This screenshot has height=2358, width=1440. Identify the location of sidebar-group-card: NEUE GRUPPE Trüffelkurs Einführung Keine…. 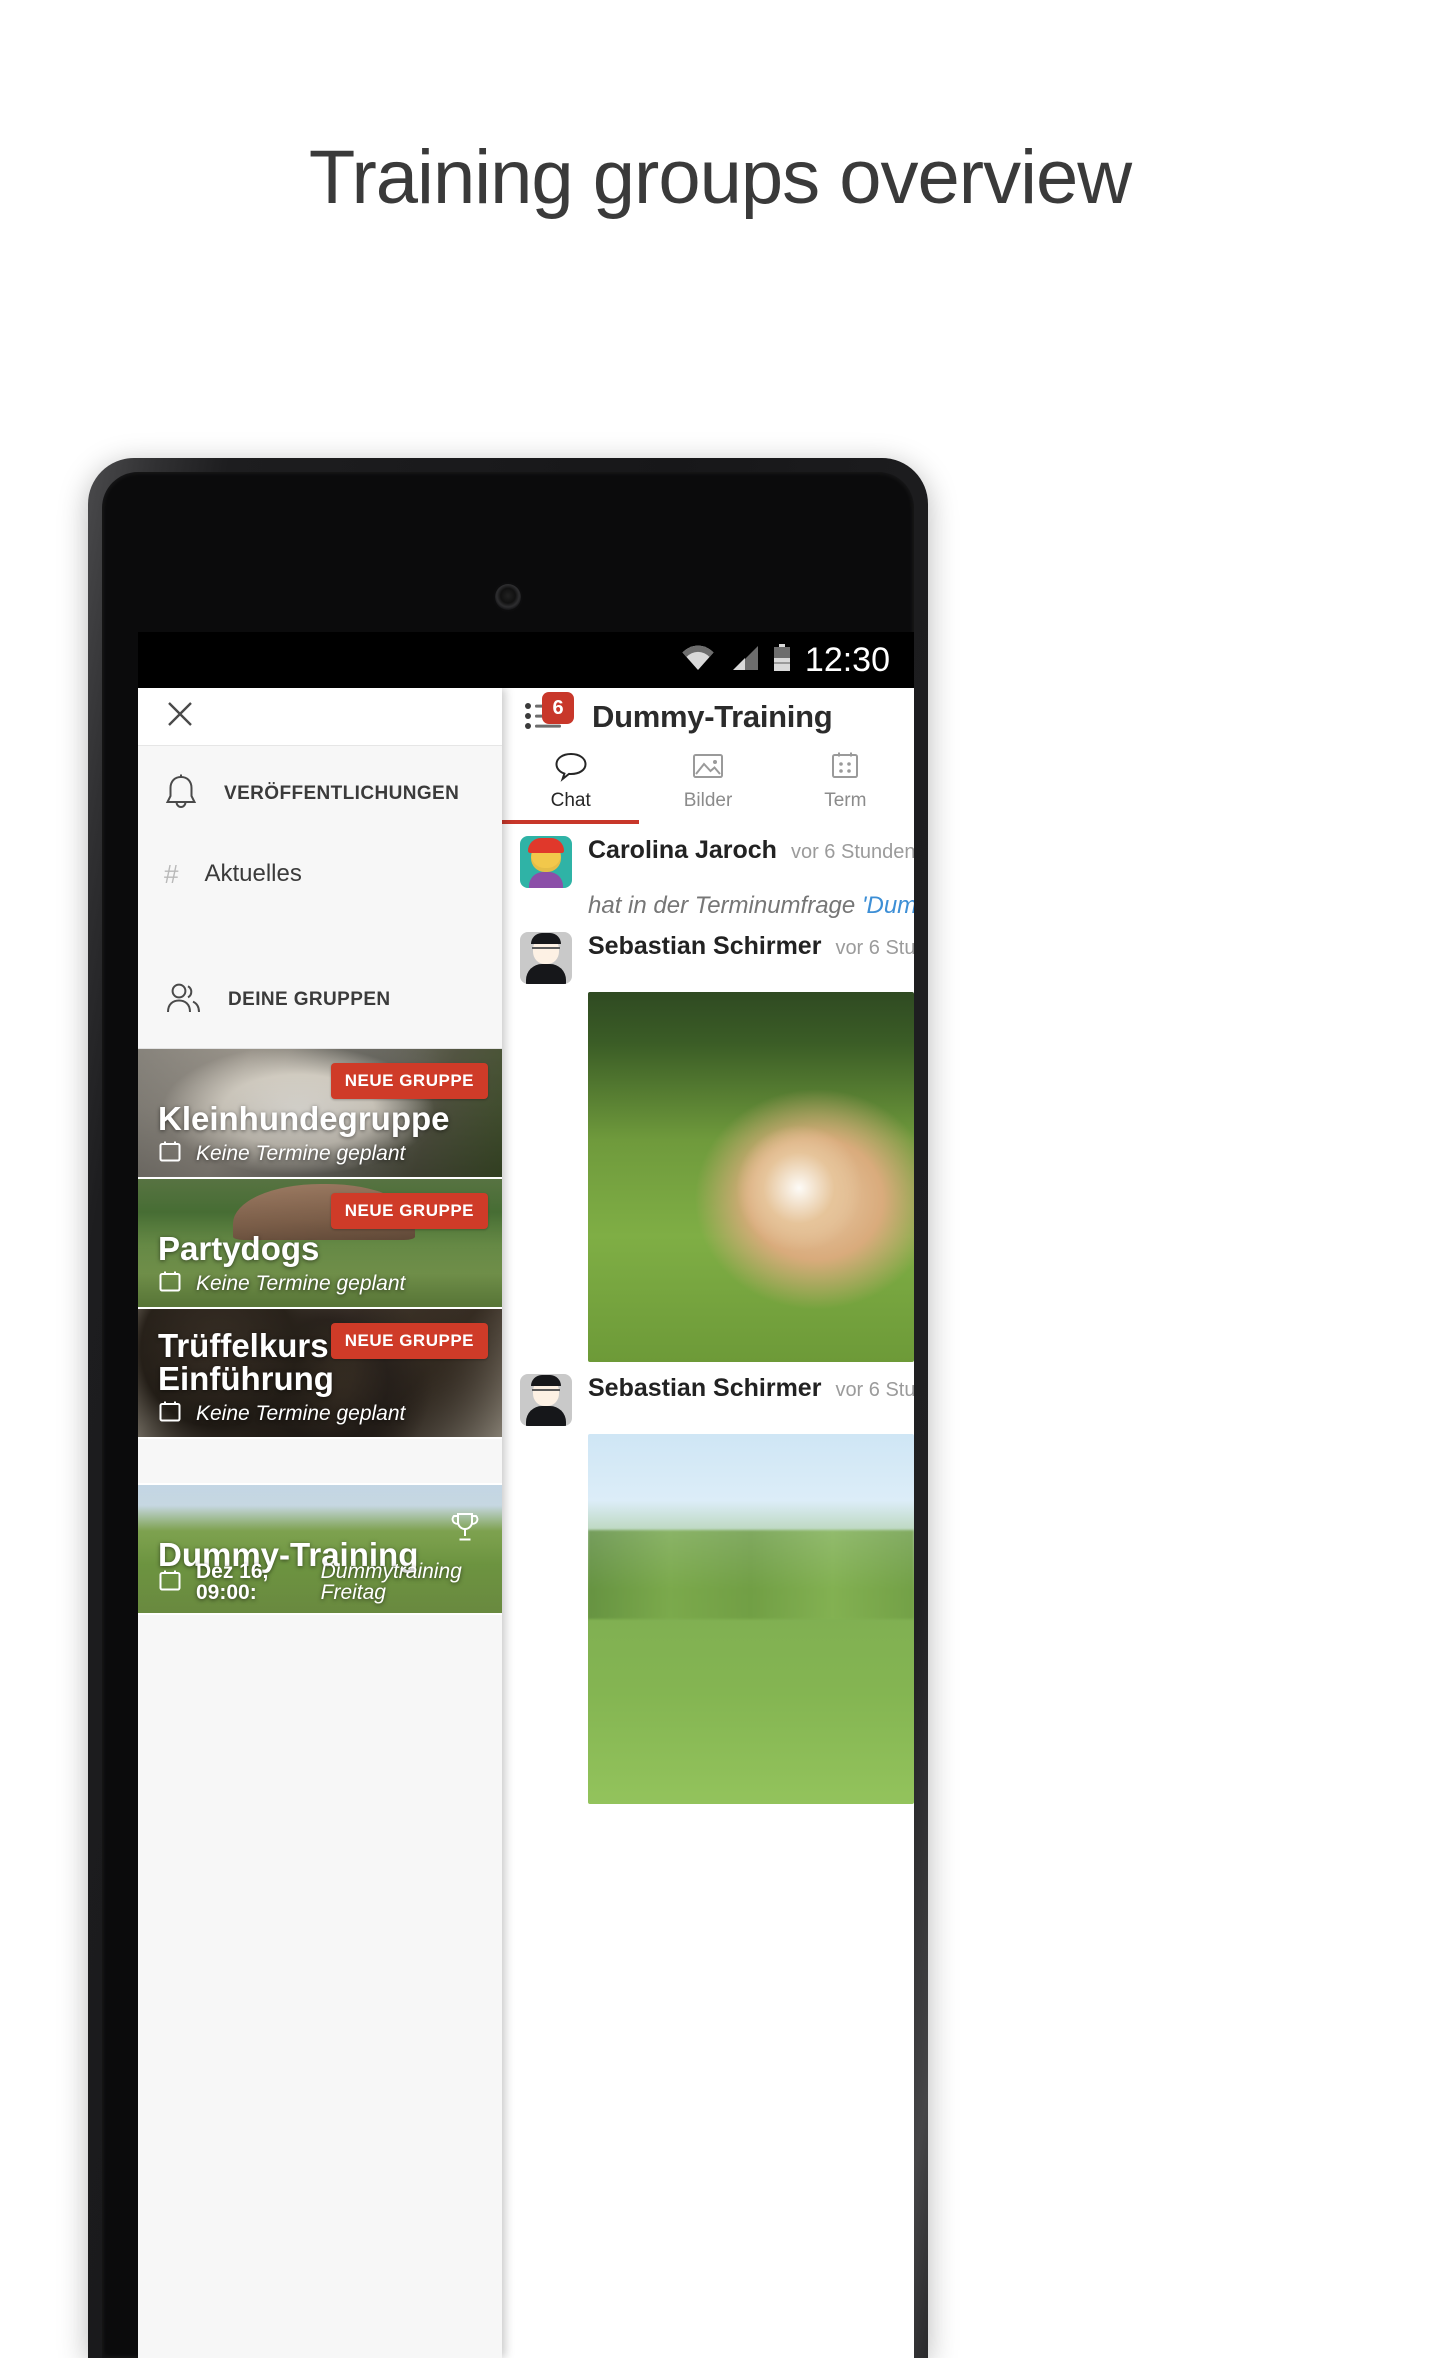
(320, 1374).